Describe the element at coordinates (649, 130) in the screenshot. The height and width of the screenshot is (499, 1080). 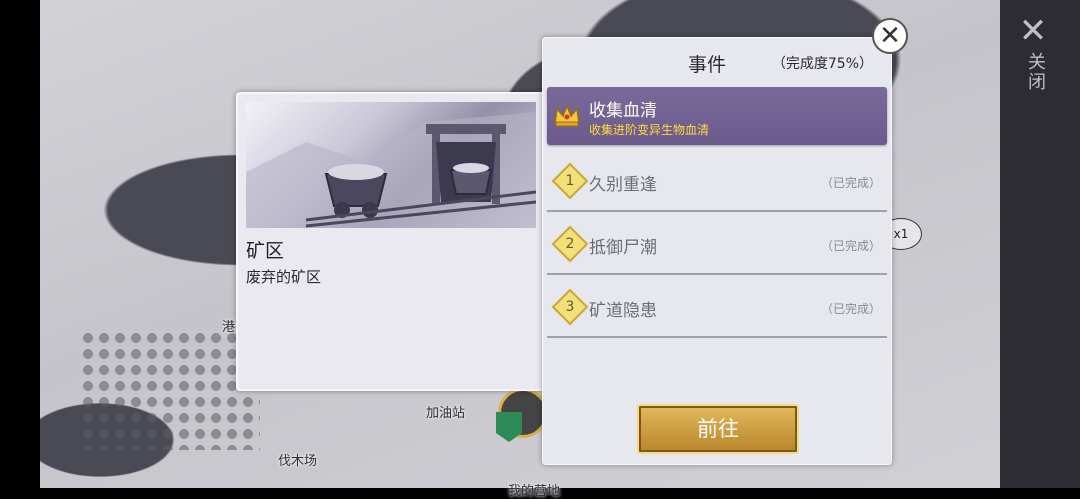
I see `active-event-description: 收集进阶变异生物血清` at that location.